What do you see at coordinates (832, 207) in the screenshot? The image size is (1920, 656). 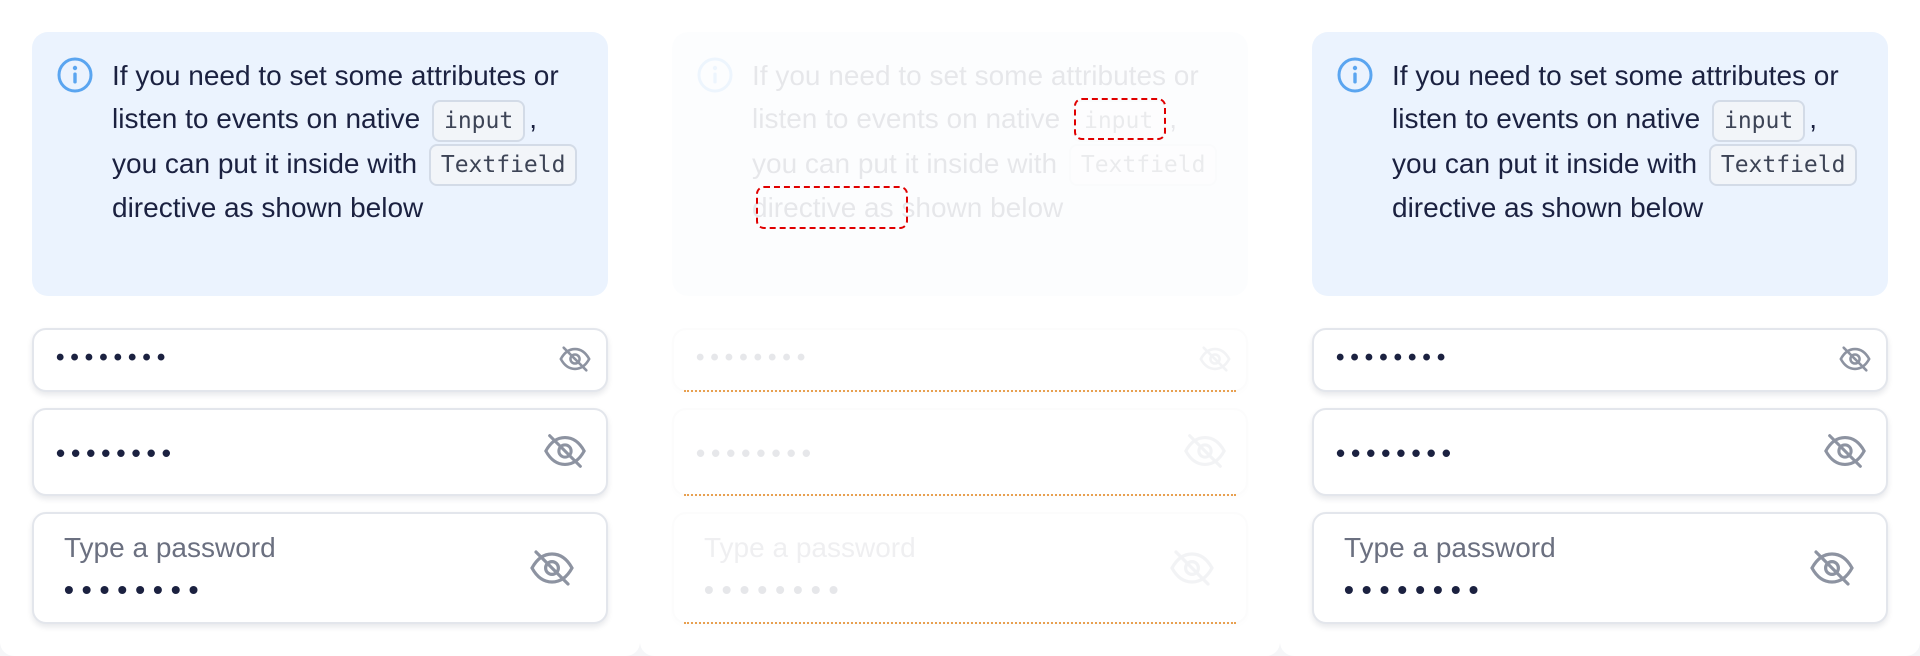 I see `highlight-code-textfield` at bounding box center [832, 207].